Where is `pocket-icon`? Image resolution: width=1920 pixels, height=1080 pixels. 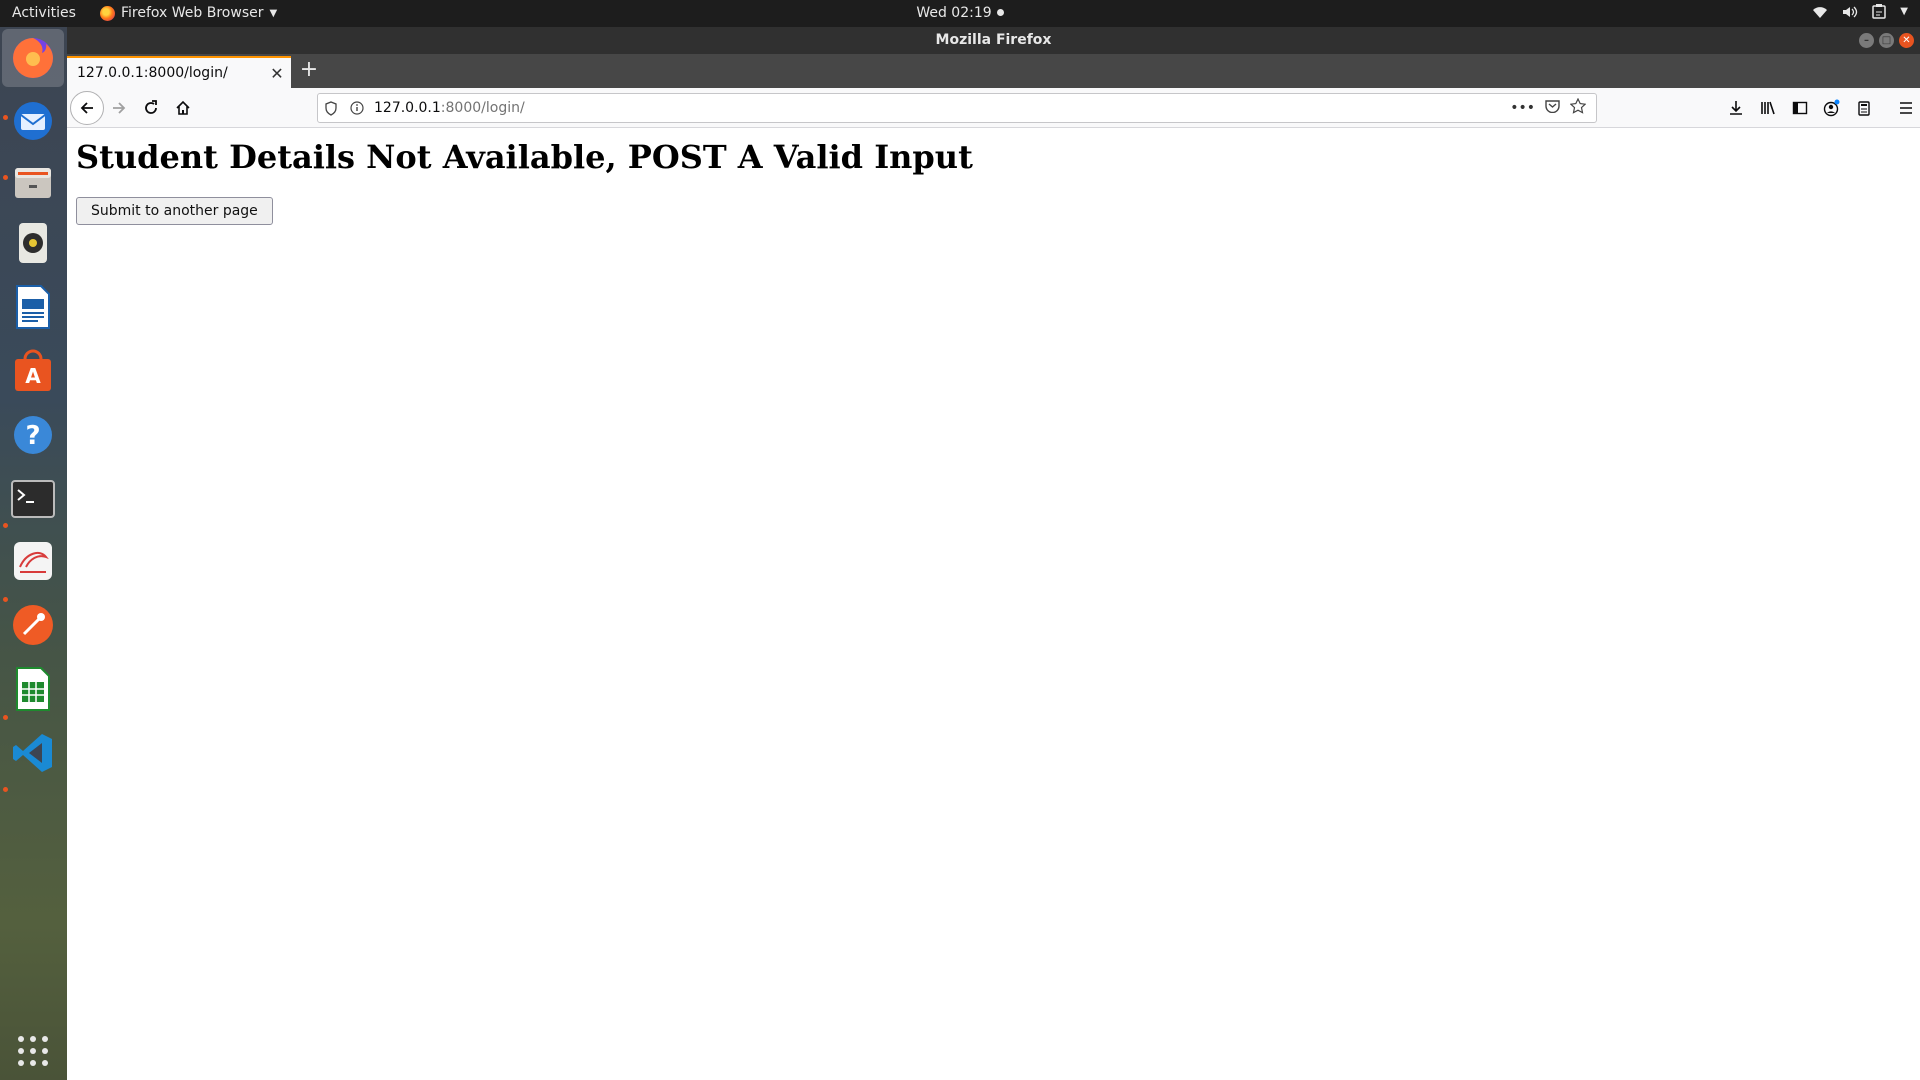
pocket-icon is located at coordinates (1552, 108).